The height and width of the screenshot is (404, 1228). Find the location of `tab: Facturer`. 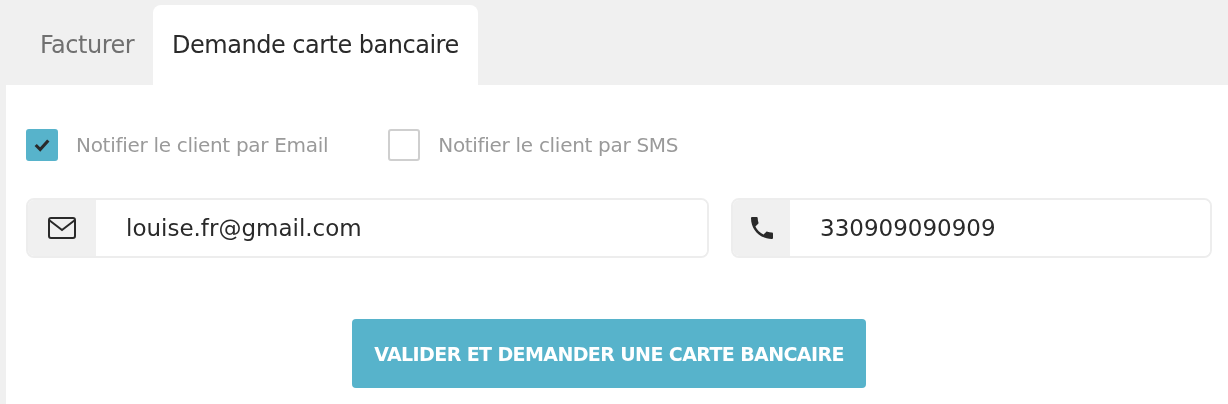

tab: Facturer is located at coordinates (87, 45).